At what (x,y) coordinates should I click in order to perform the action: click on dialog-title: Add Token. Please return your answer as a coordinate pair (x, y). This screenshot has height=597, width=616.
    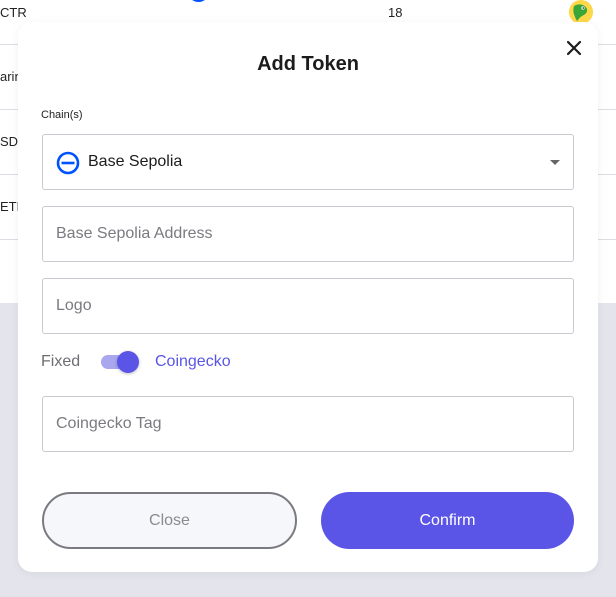
    Looking at the image, I should click on (308, 64).